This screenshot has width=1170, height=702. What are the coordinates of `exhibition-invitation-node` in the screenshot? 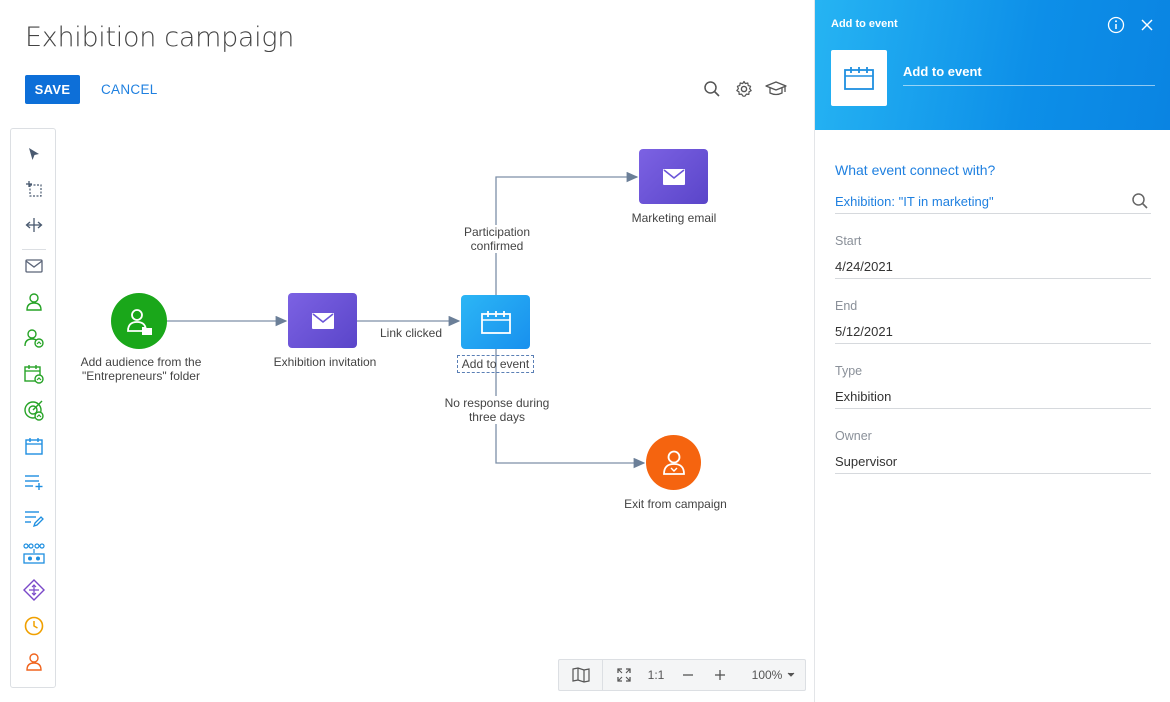 It's located at (322, 320).